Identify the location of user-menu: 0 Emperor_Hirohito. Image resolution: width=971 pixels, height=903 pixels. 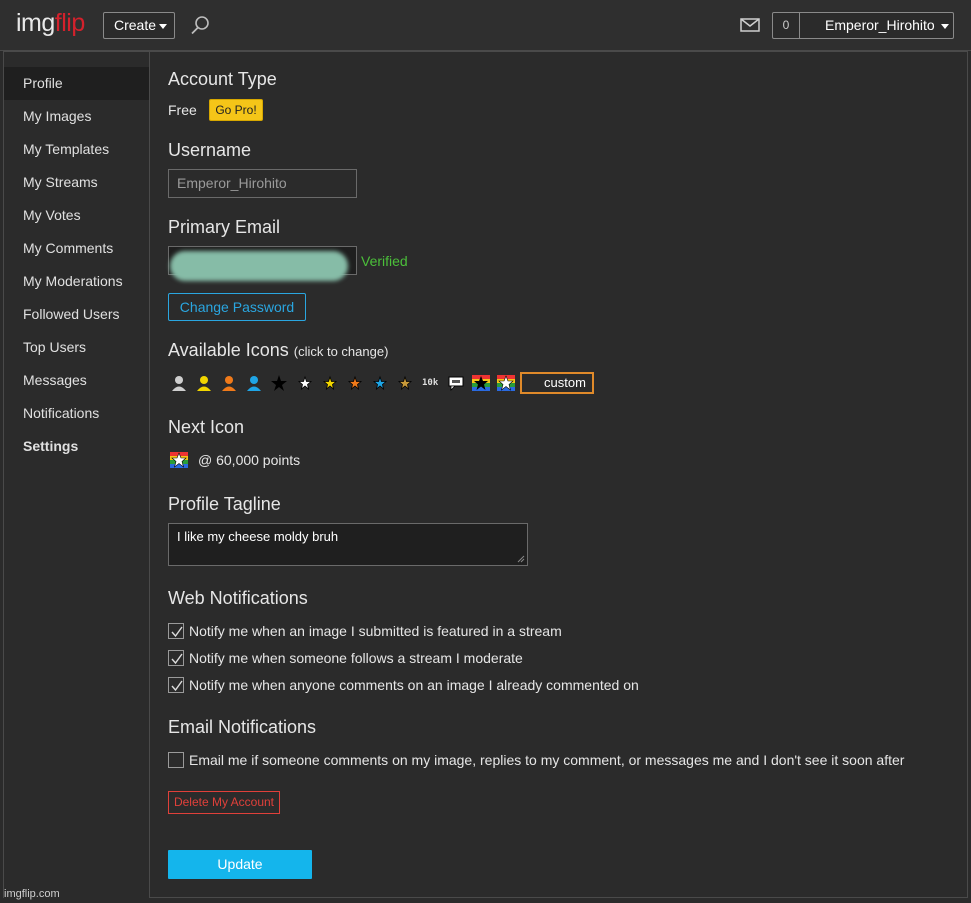
(863, 25).